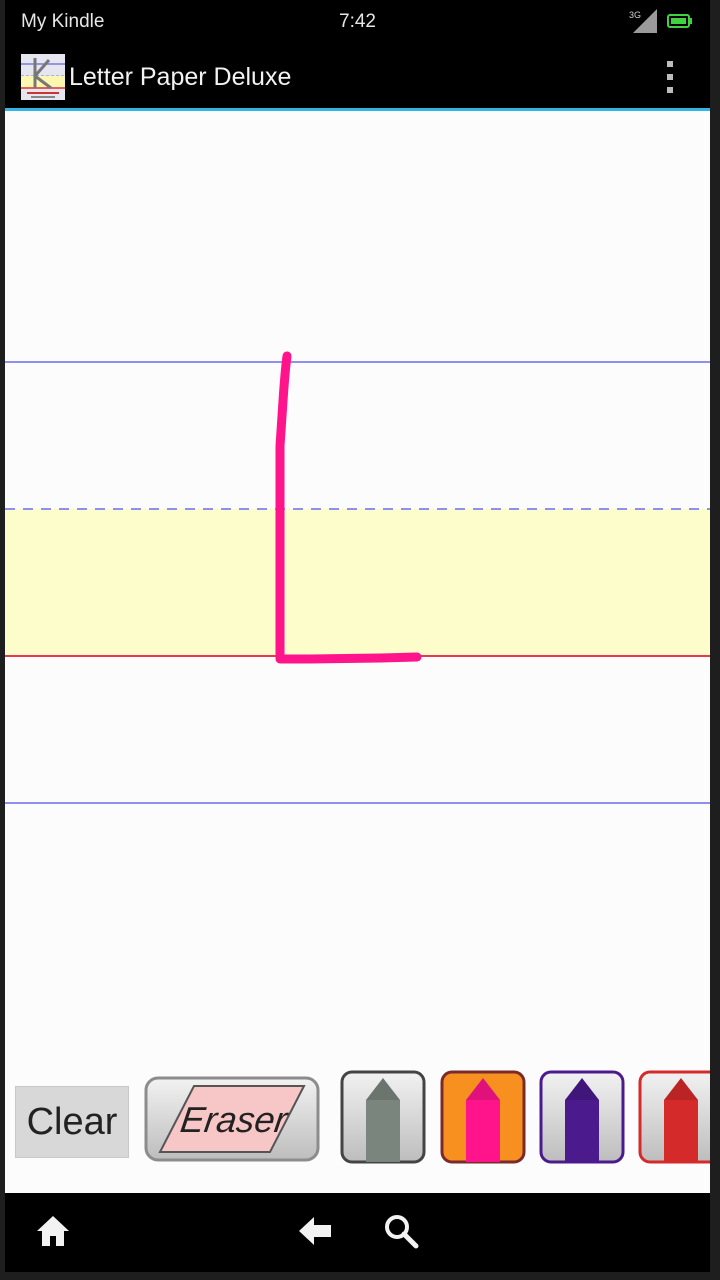 The image size is (720, 1280). I want to click on status-bar: My Kindle 7:42 3G, so click(357, 23).